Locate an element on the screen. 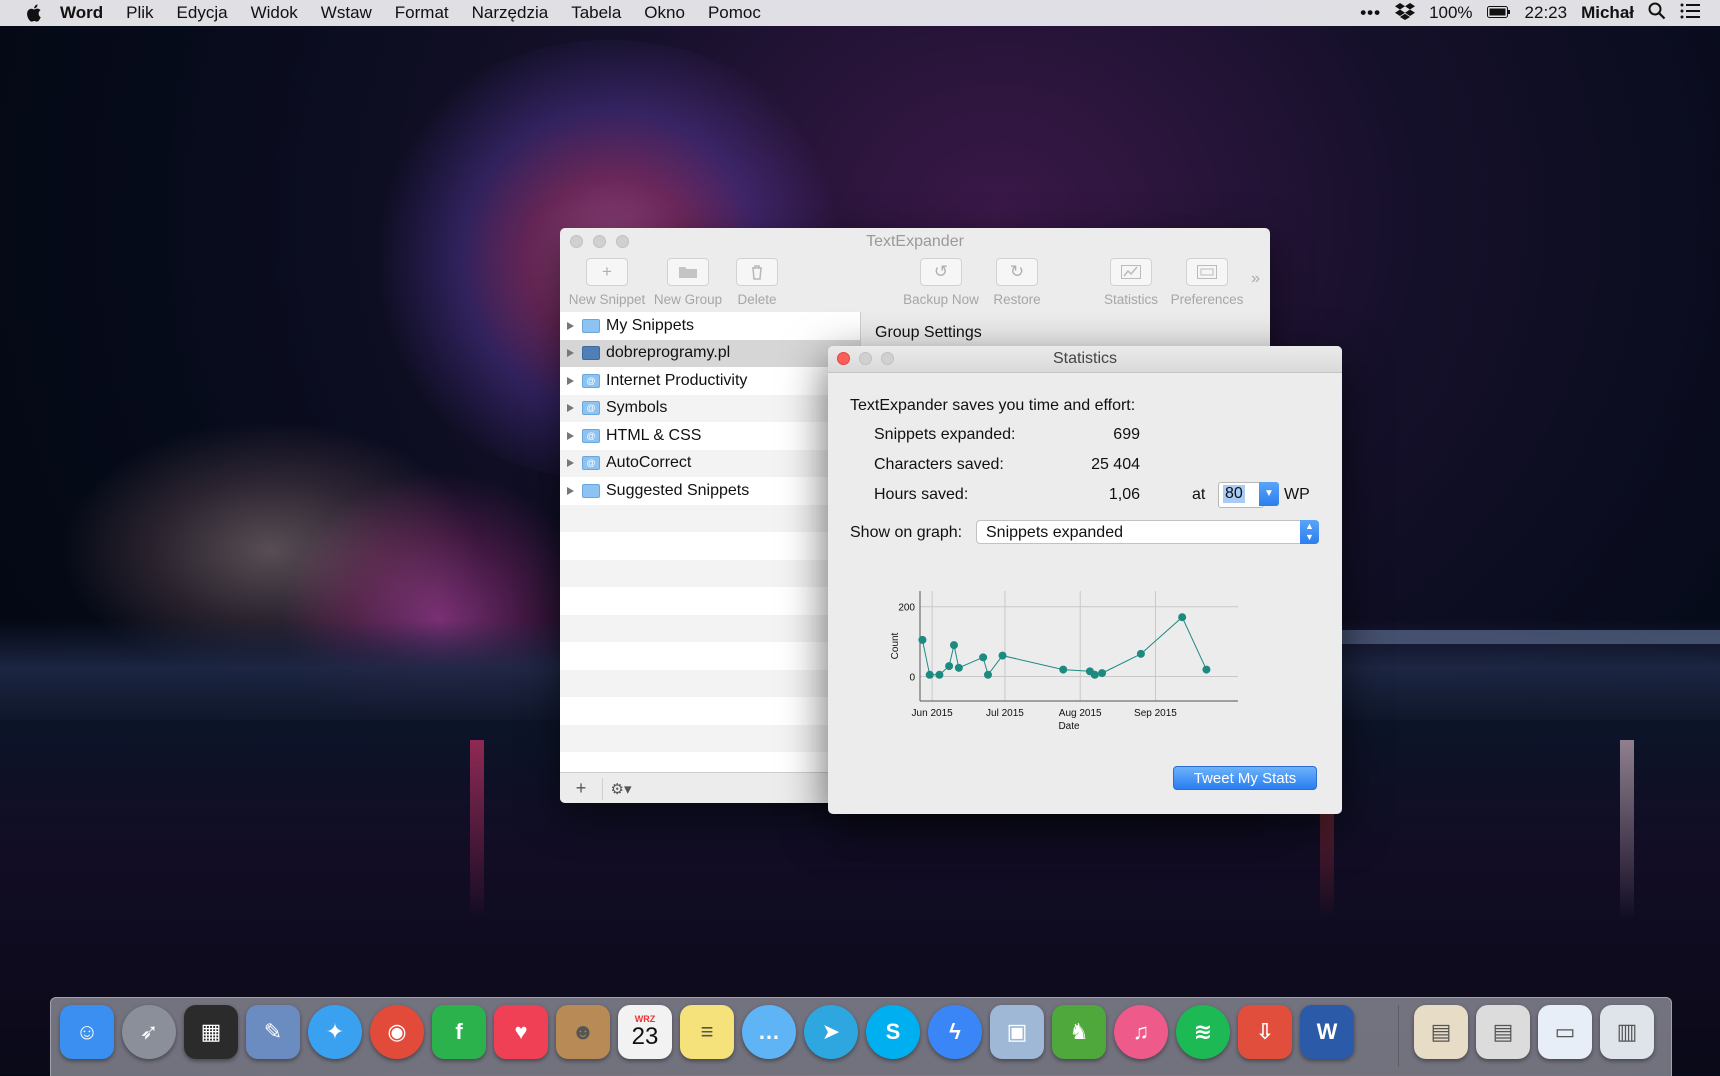 Image resolution: width=1720 pixels, height=1076 pixels. window-titlebar: TextExpander is located at coordinates (915, 242).